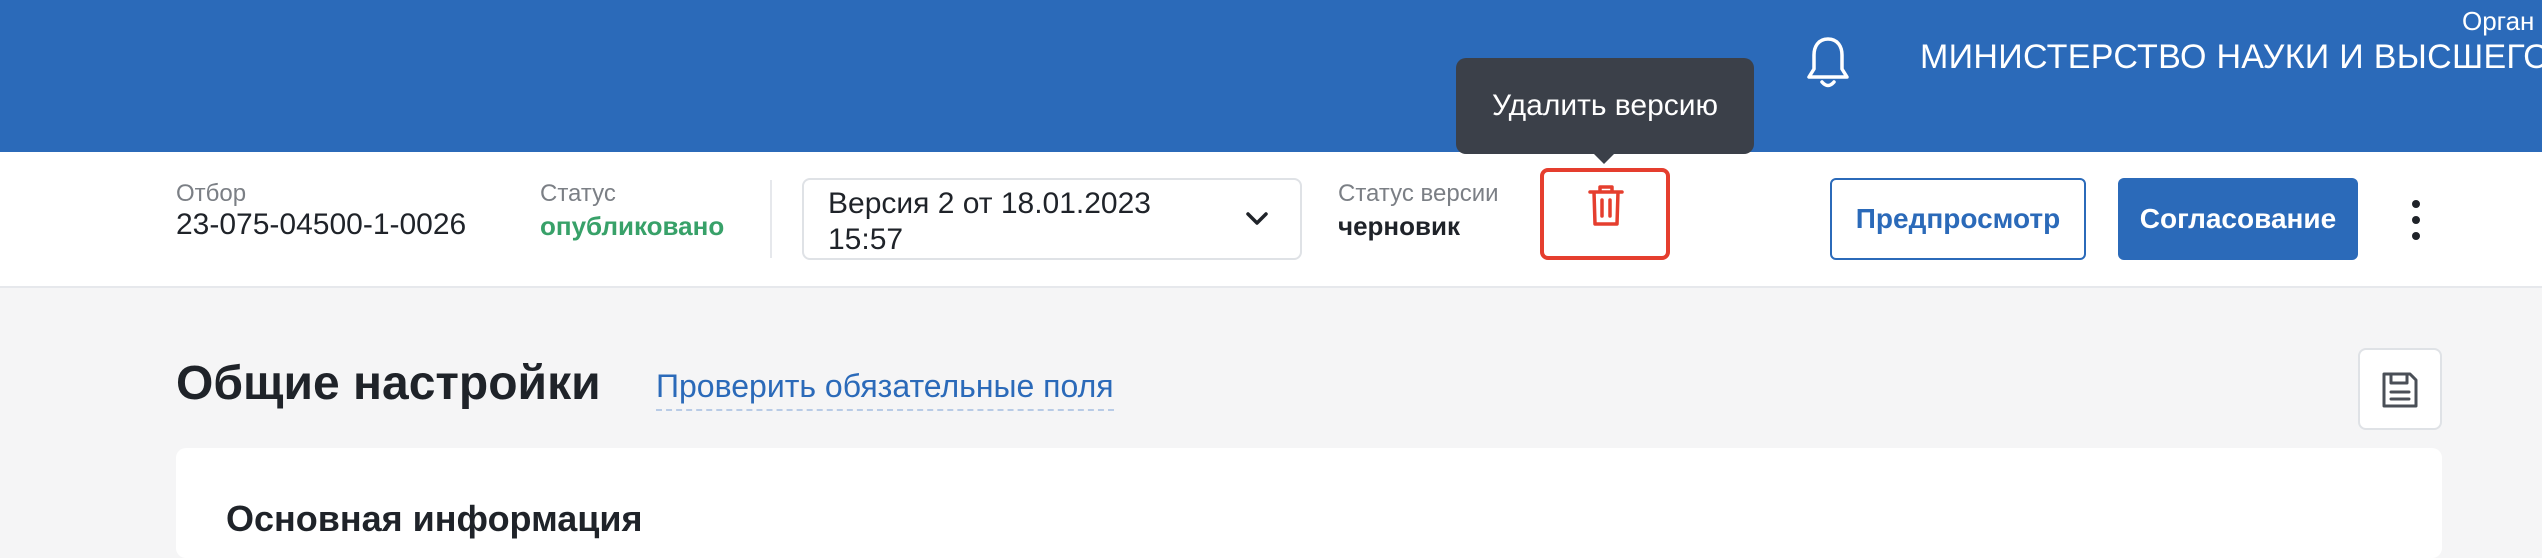 This screenshot has width=2542, height=558. Describe the element at coordinates (1418, 193) in the screenshot. I see `version-status-label: Статус версии` at that location.